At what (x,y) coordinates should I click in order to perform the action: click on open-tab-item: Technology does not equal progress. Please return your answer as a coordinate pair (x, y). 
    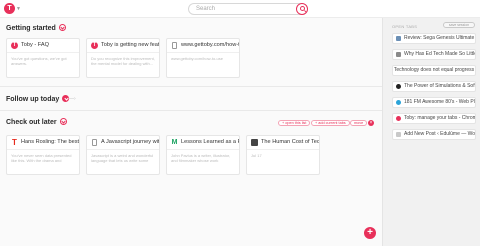
    Looking at the image, I should click on (434, 70).